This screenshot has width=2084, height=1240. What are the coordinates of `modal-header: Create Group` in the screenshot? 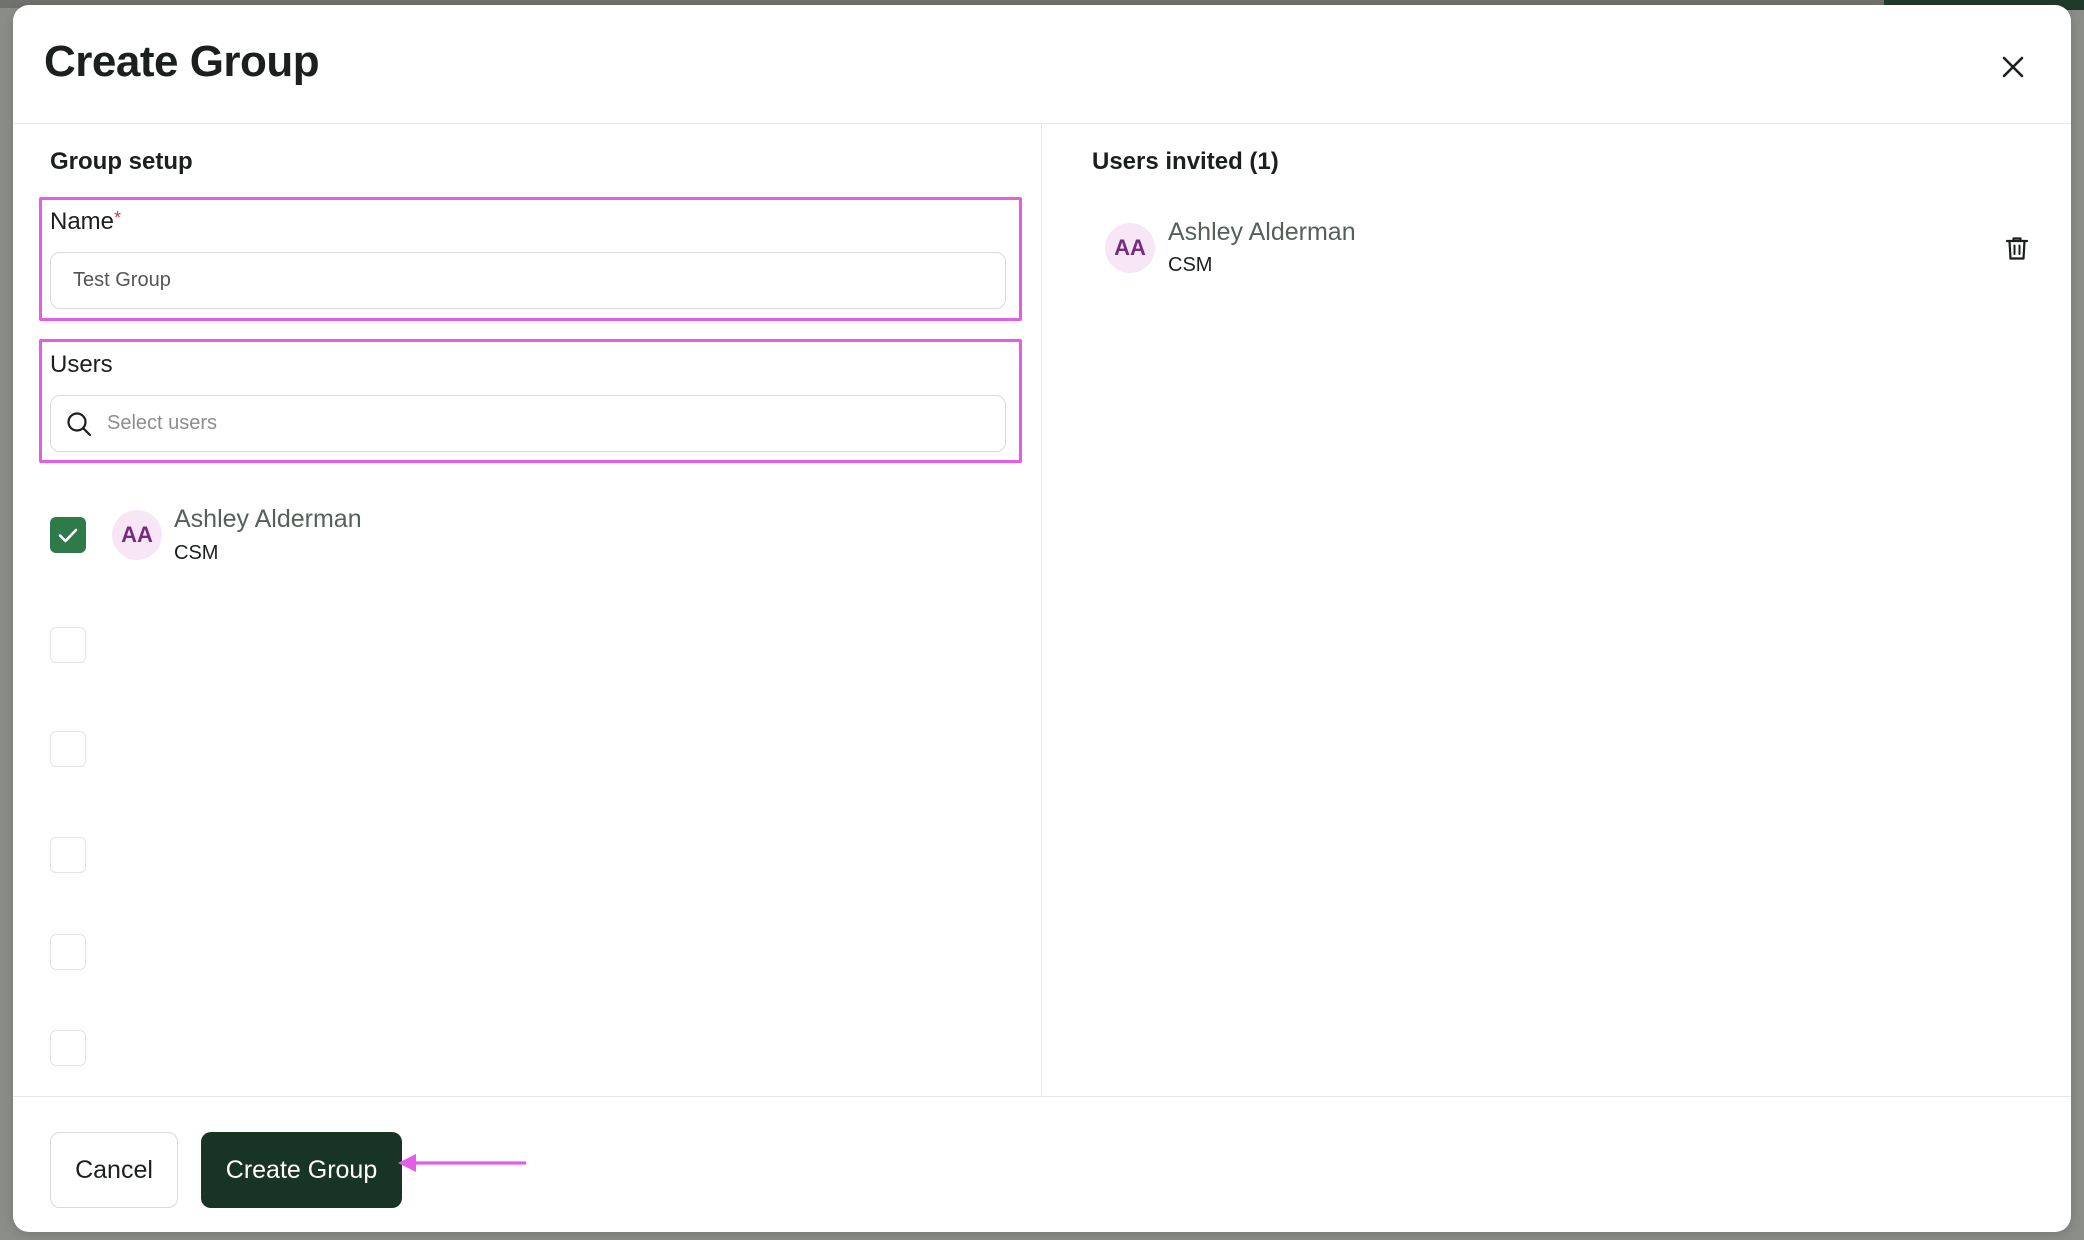 It's located at (1042, 64).